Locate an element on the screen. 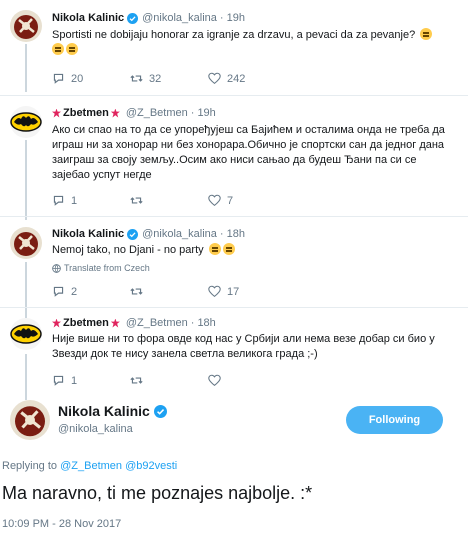 This screenshot has height=536, width=468. mention-link: @b92vesti is located at coordinates (151, 466).